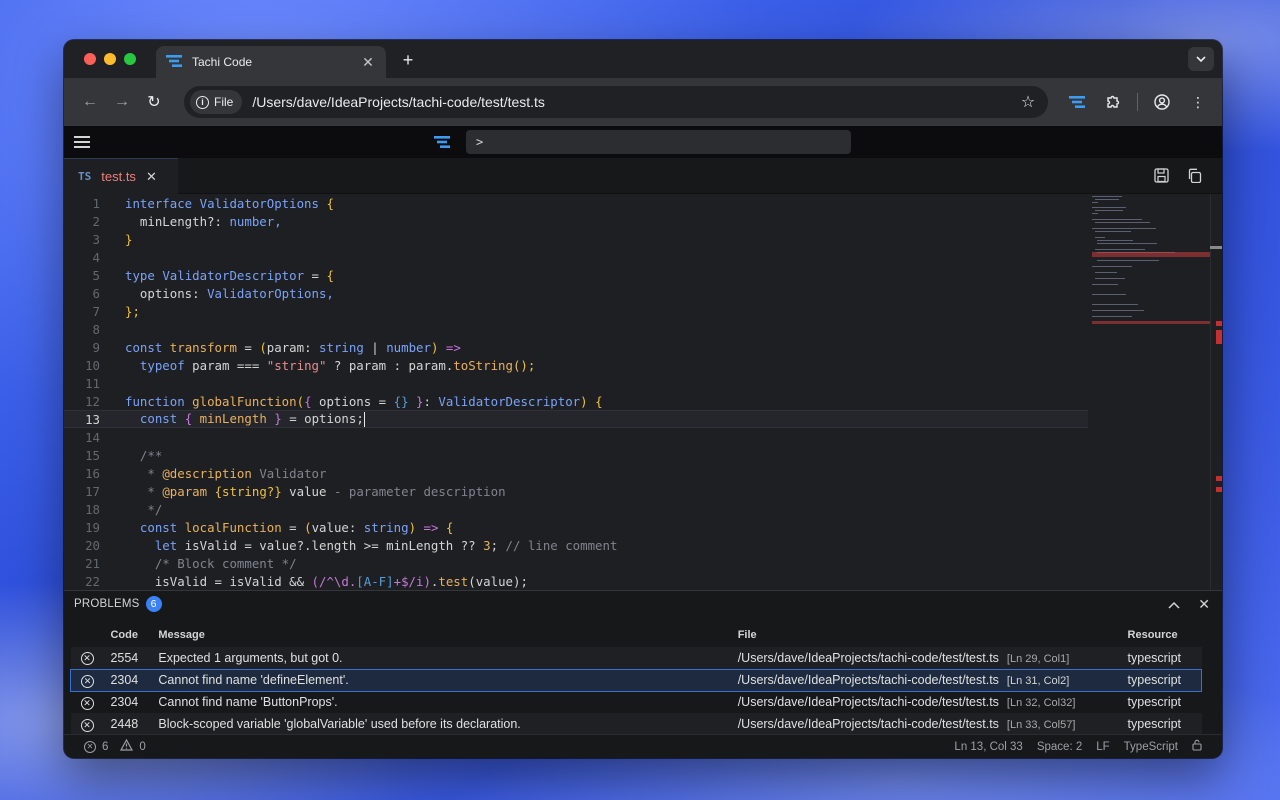 The width and height of the screenshot is (1280, 800). I want to click on minimap, so click(1151, 392).